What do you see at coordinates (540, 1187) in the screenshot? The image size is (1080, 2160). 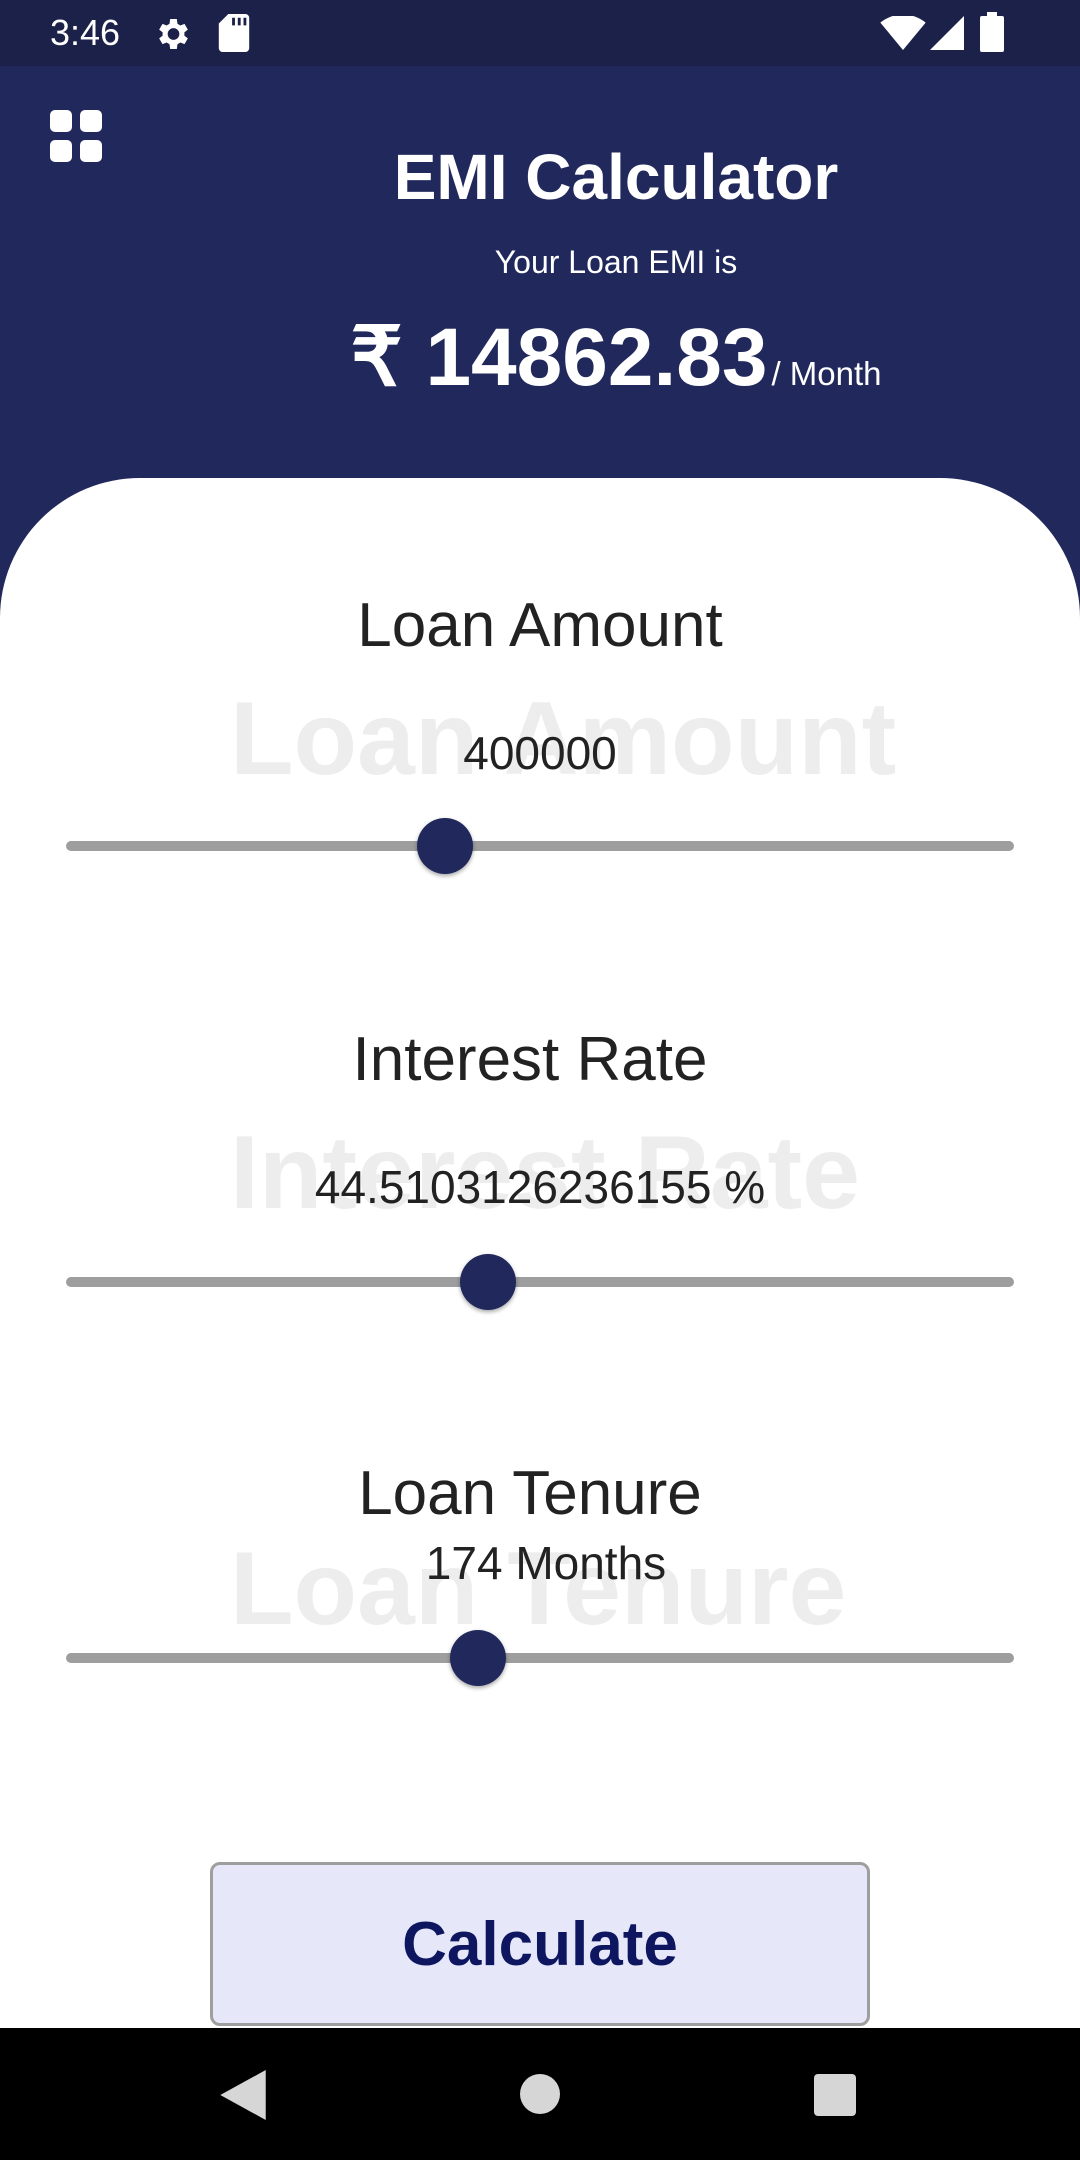 I see `interest-rate-value: 44.5103126236155 %` at bounding box center [540, 1187].